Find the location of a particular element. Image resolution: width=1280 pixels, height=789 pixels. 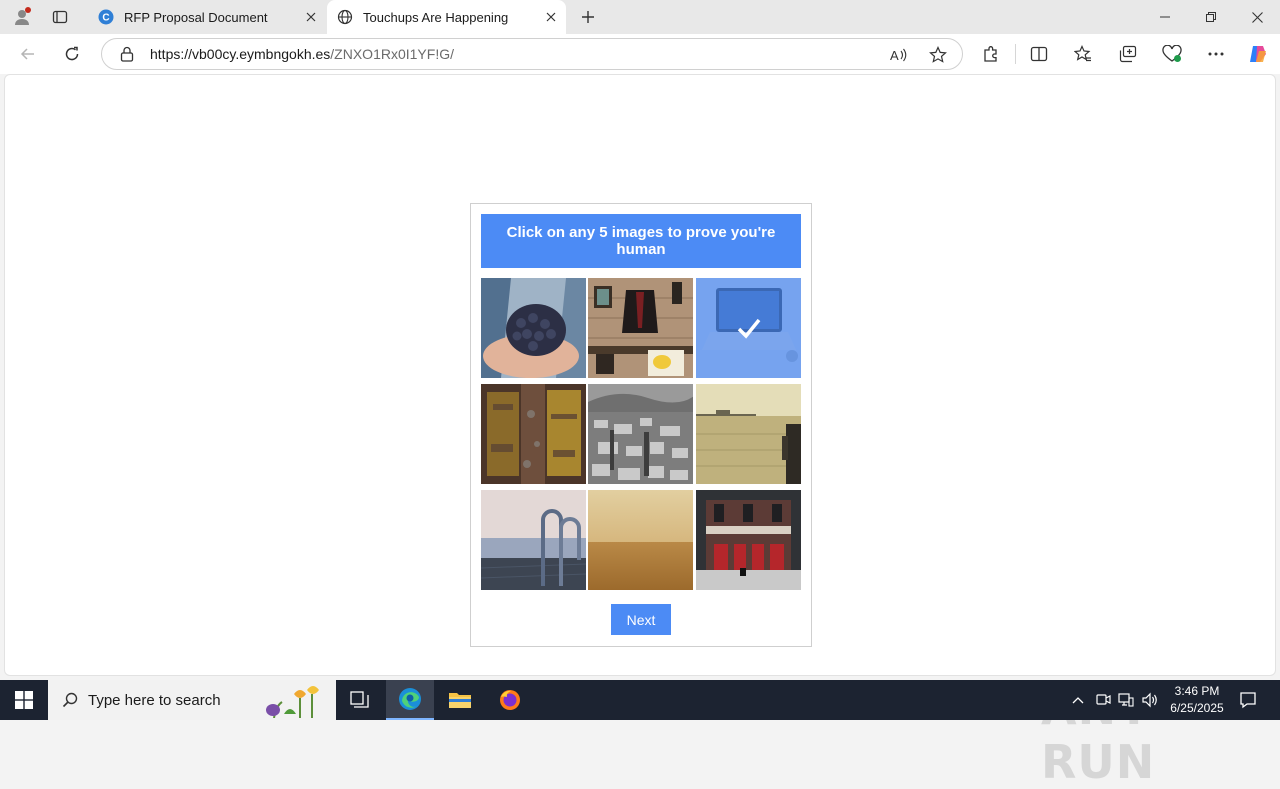

svg-text: C is located at coordinates (105, 18).